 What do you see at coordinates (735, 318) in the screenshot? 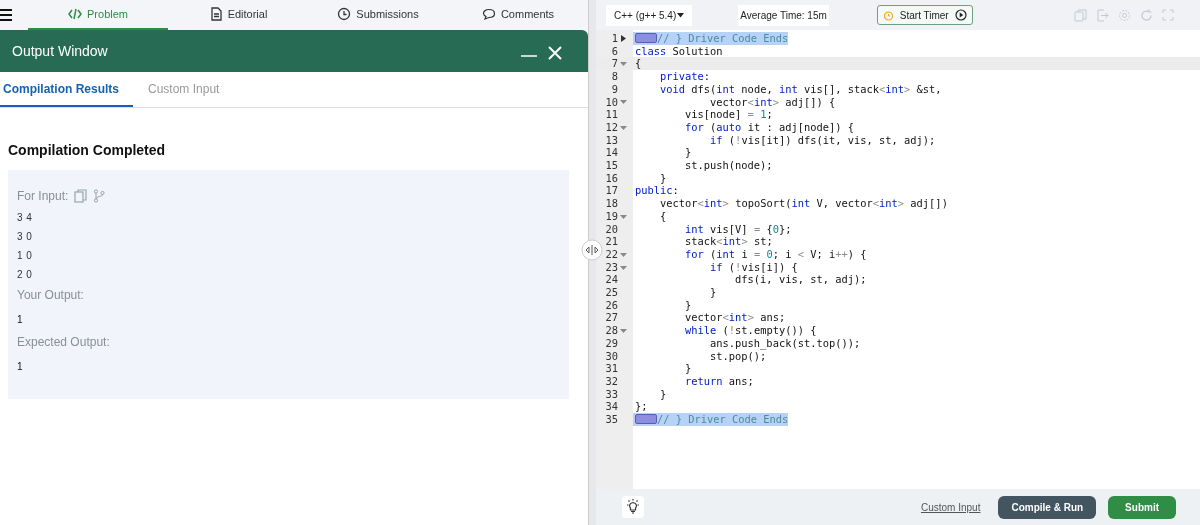
I see `code-line: vector<int> ans;` at bounding box center [735, 318].